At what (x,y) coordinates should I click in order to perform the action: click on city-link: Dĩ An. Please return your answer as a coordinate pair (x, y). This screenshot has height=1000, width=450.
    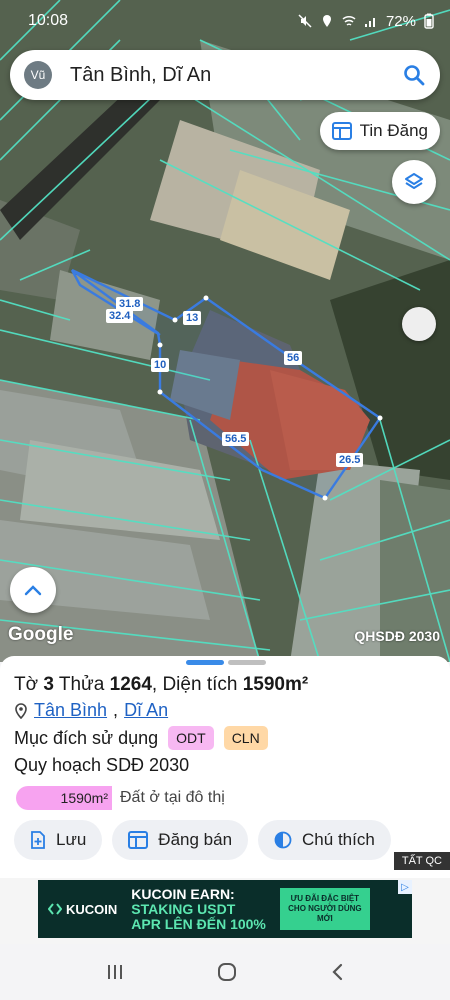
    Looking at the image, I should click on (146, 710).